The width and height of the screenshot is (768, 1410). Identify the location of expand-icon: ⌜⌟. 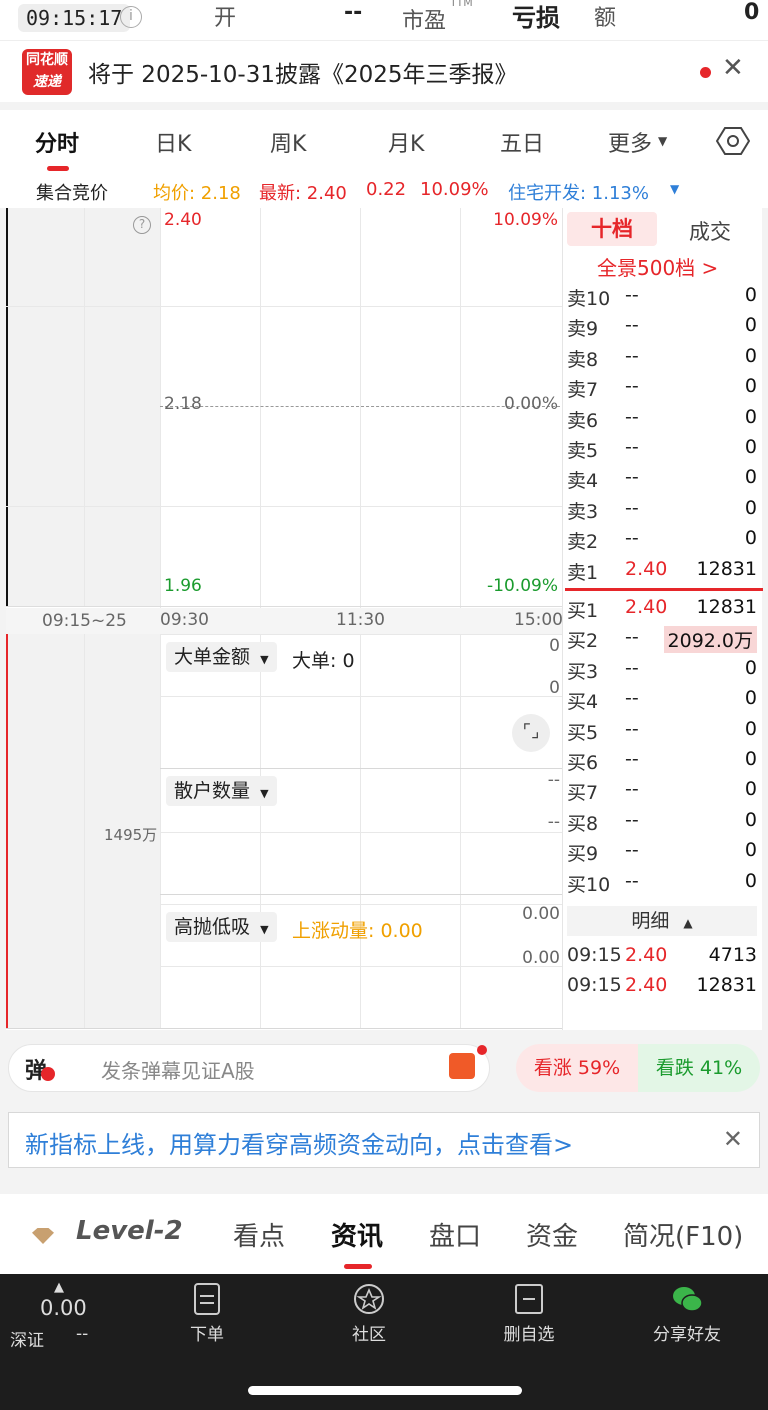
(531, 733).